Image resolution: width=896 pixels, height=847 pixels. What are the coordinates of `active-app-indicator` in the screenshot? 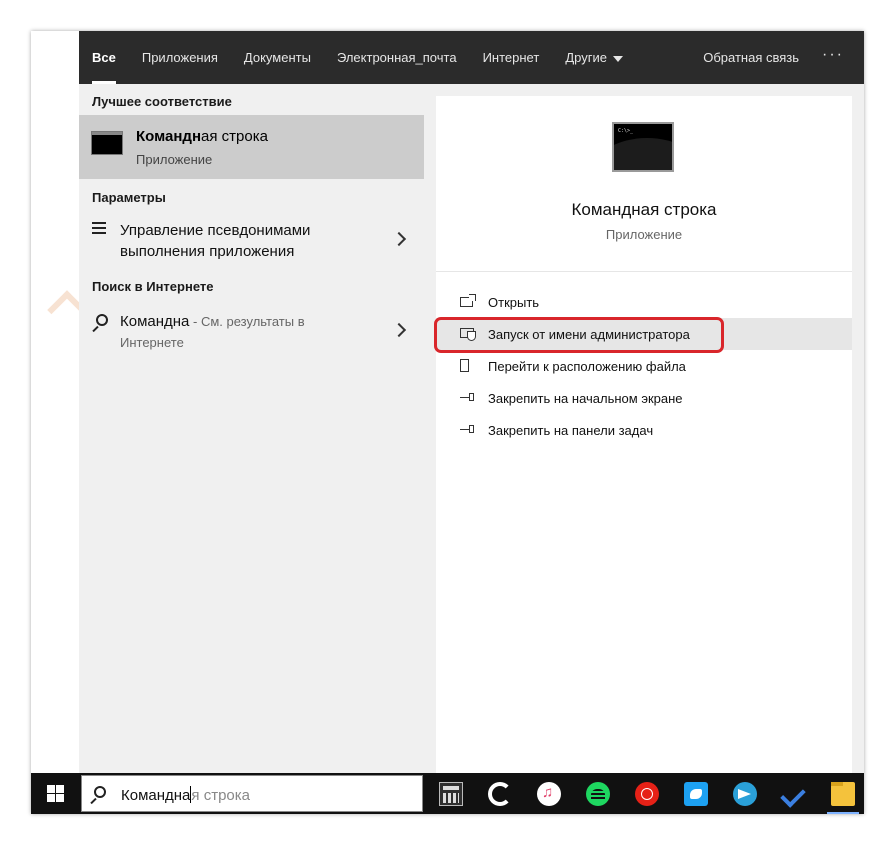 It's located at (843, 813).